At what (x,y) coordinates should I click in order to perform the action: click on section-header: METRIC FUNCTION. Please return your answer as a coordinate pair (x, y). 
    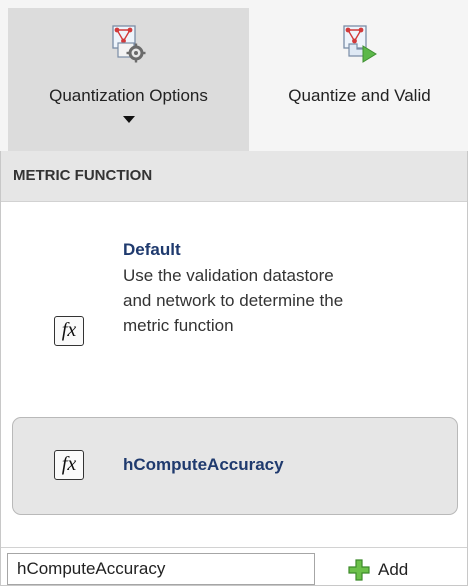
    Looking at the image, I should click on (234, 176).